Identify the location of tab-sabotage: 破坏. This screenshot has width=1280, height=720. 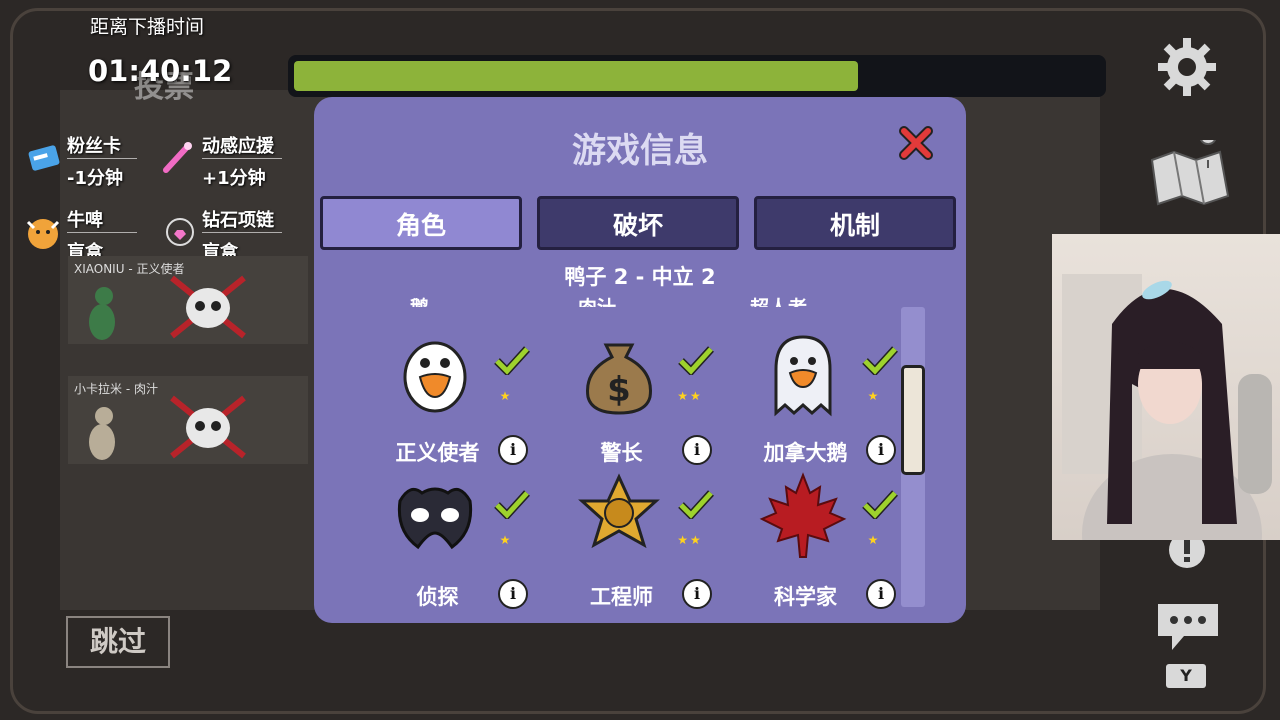
(638, 223).